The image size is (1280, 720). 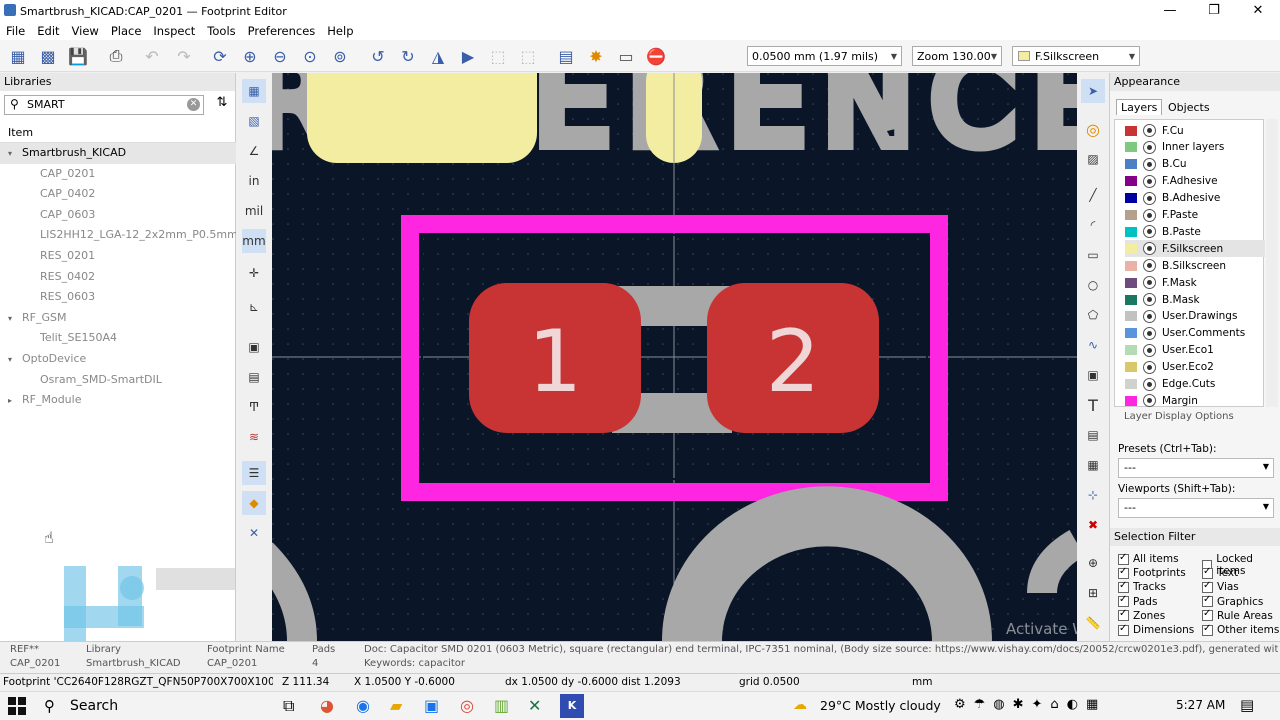 I want to click on footprint-item: Telit_SE150A4, so click(x=118, y=338).